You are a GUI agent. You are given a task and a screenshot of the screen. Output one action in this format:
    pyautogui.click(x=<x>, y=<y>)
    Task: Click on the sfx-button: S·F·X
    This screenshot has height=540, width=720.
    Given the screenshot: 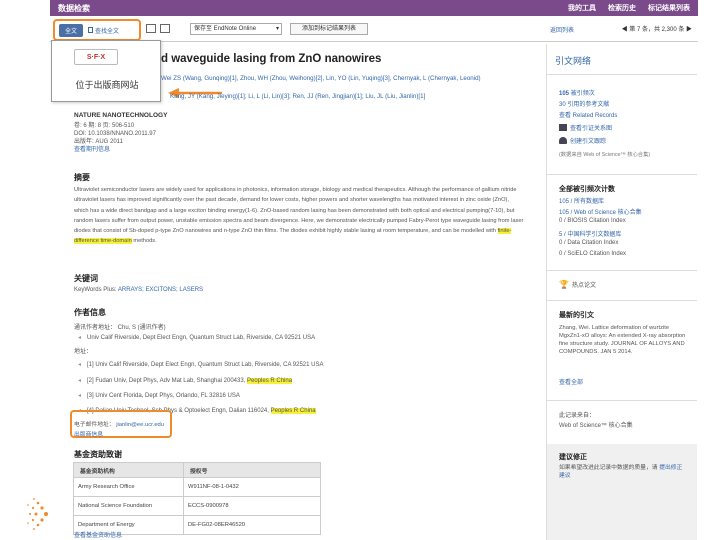 What is the action you would take?
    pyautogui.click(x=96, y=57)
    